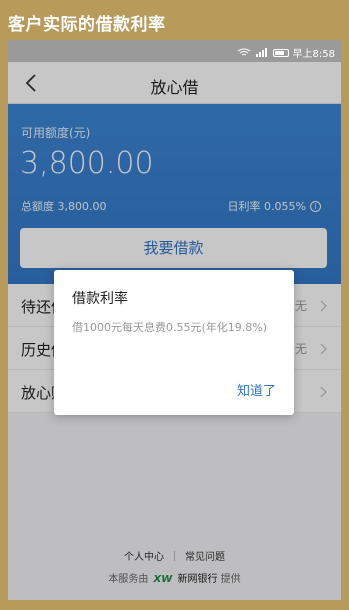  What do you see at coordinates (174, 51) in the screenshot?
I see `status-bar: 早上8:58` at bounding box center [174, 51].